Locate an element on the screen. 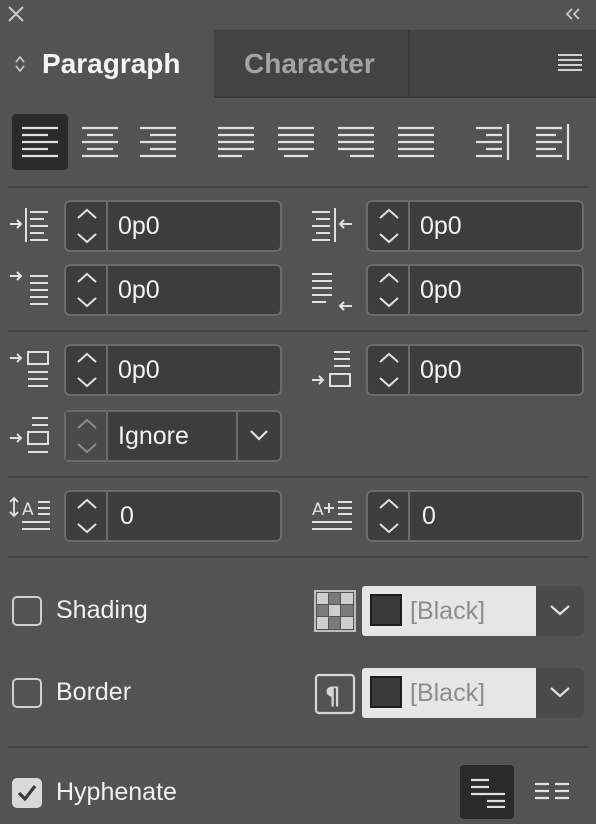 Image resolution: width=596 pixels, height=824 pixels. last-line-right-indent-stepper is located at coordinates (389, 290).